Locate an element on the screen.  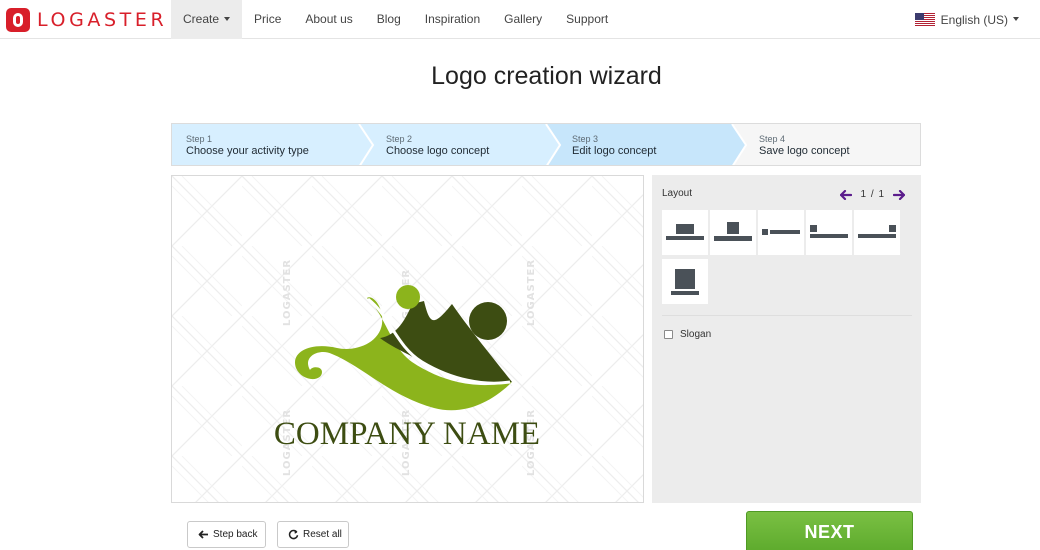
reset-all-label: Reset all is located at coordinates (322, 534).